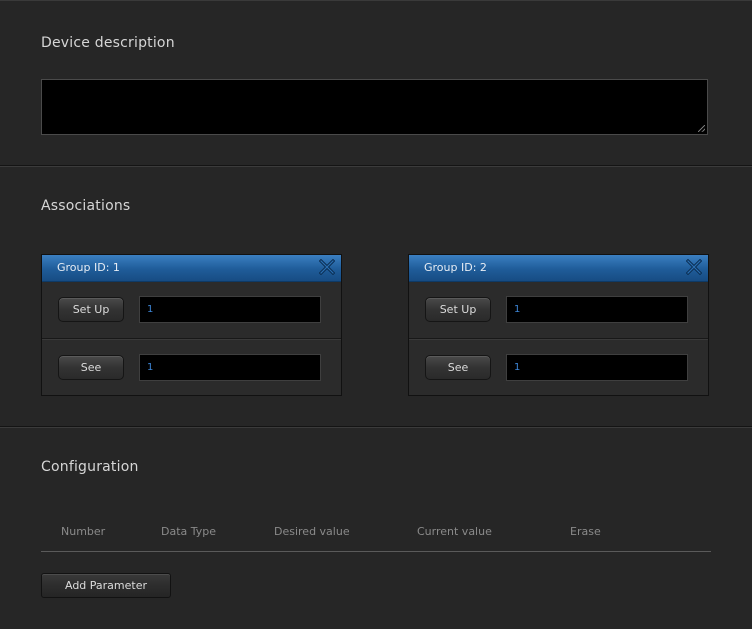 Image resolution: width=752 pixels, height=629 pixels. I want to click on group-title: Group ID: 1, so click(88, 267).